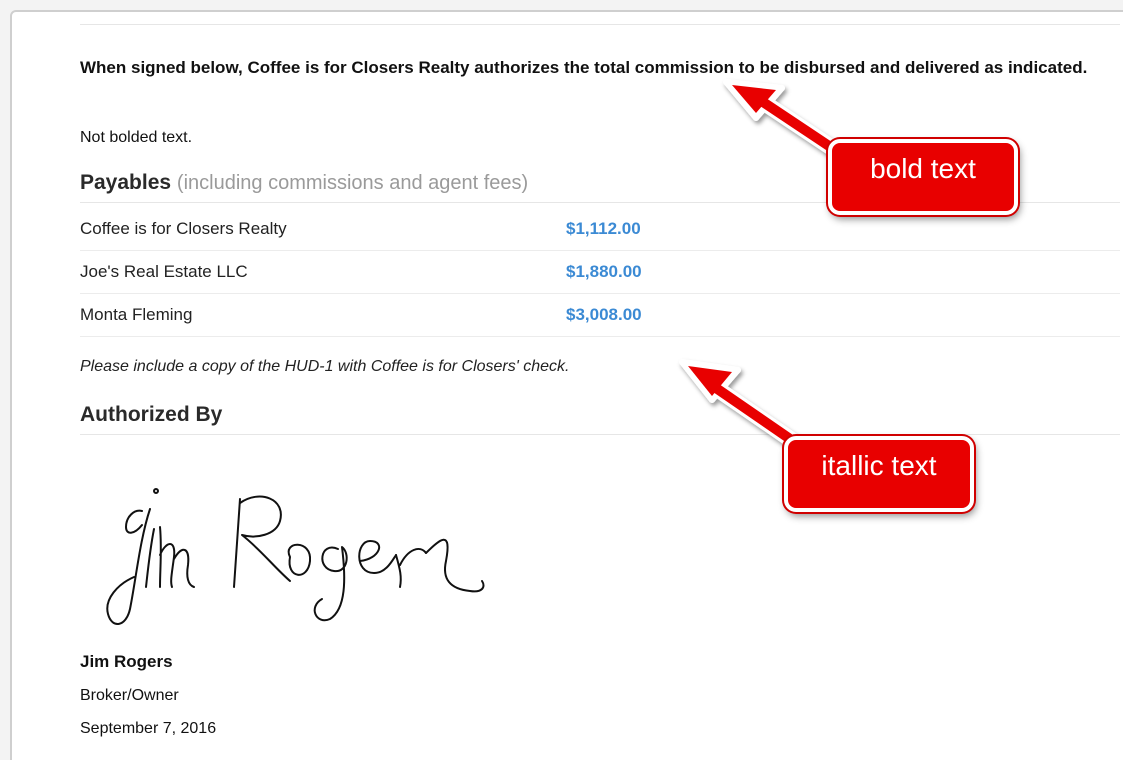  I want to click on payables-subtitle: (including commissions and agent fees), so click(352, 183).